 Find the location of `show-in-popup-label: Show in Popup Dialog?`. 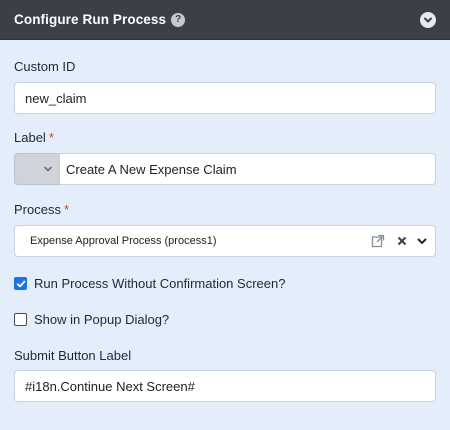

show-in-popup-label: Show in Popup Dialog? is located at coordinates (102, 319).